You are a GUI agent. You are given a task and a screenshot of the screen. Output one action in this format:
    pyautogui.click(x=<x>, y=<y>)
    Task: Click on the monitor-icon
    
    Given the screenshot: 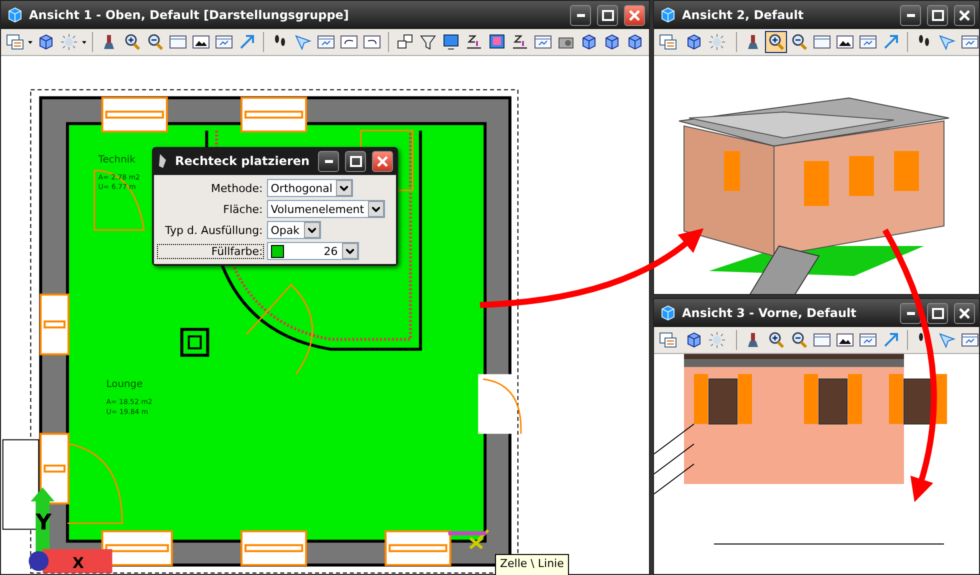 What is the action you would take?
    pyautogui.click(x=451, y=42)
    